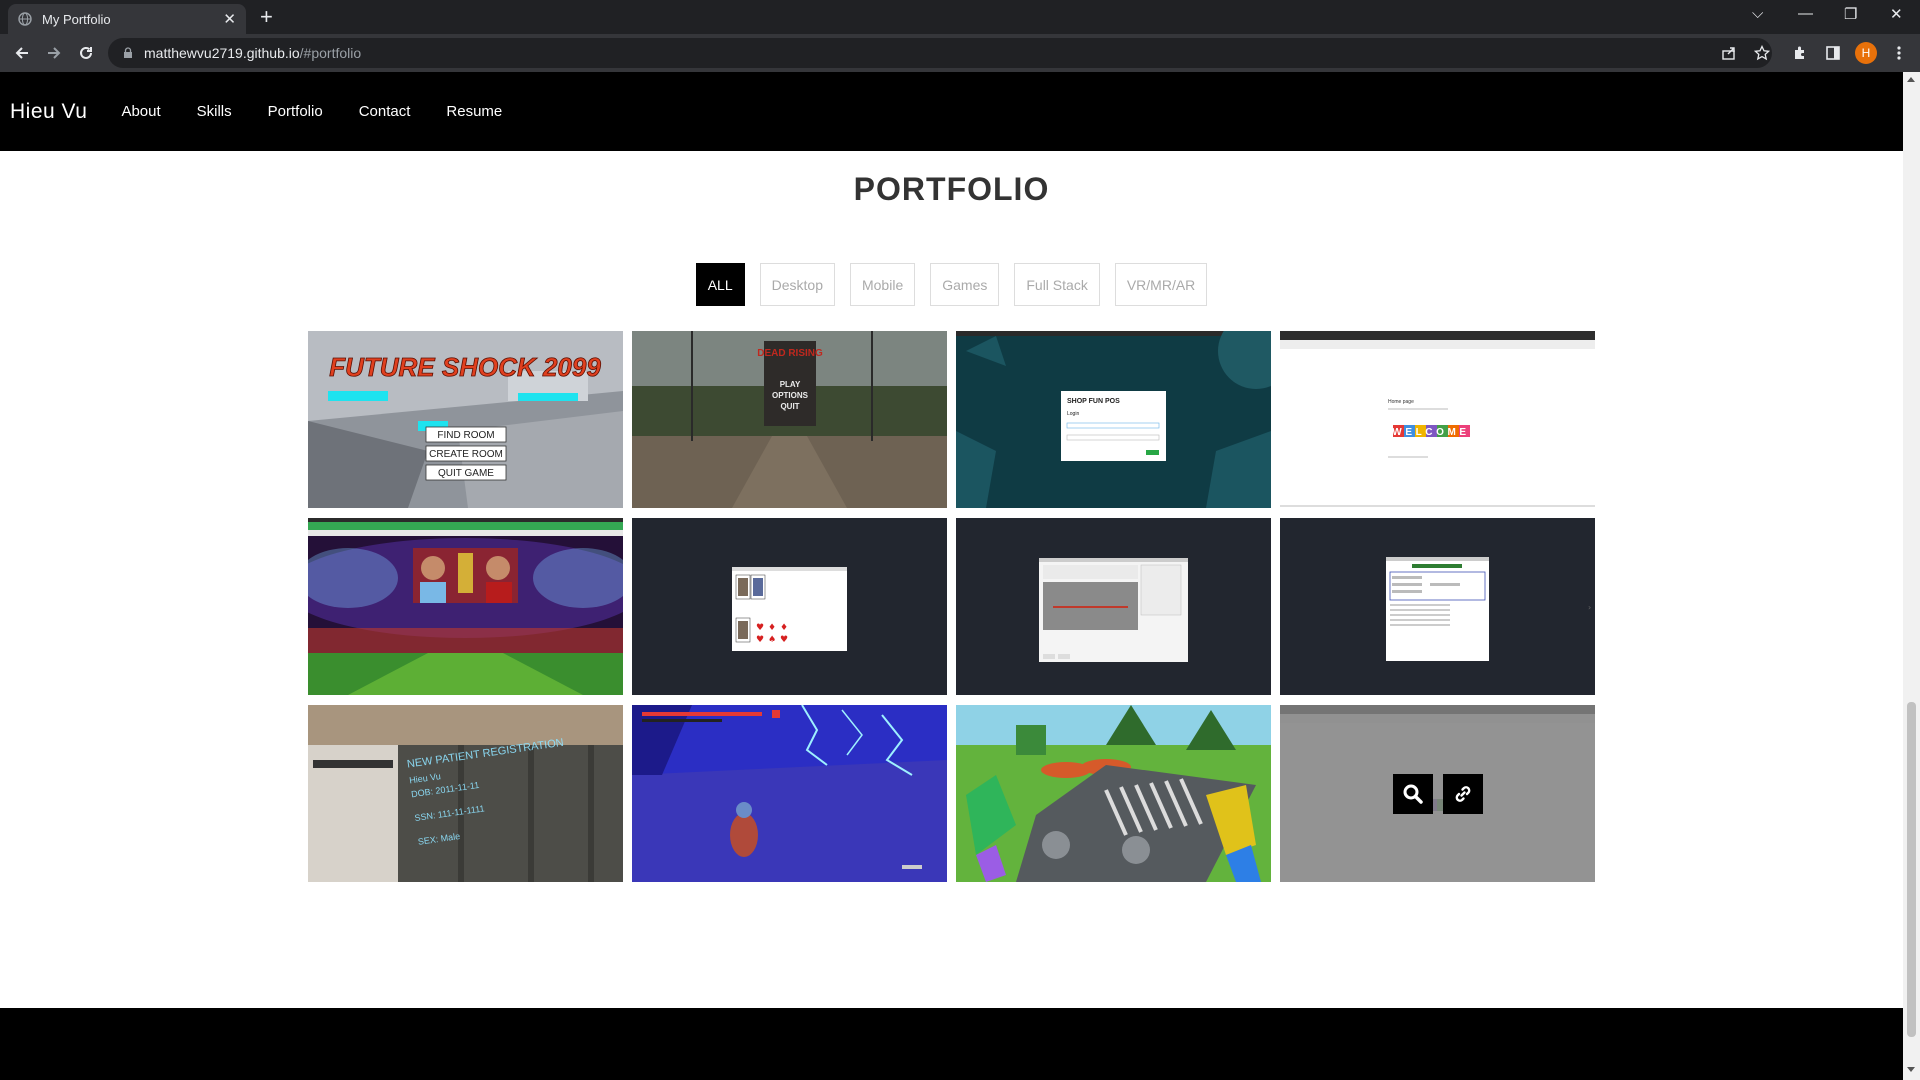 This screenshot has height=1080, width=1920. Describe the element at coordinates (1833, 53) in the screenshot. I see `side-panel-icon` at that location.